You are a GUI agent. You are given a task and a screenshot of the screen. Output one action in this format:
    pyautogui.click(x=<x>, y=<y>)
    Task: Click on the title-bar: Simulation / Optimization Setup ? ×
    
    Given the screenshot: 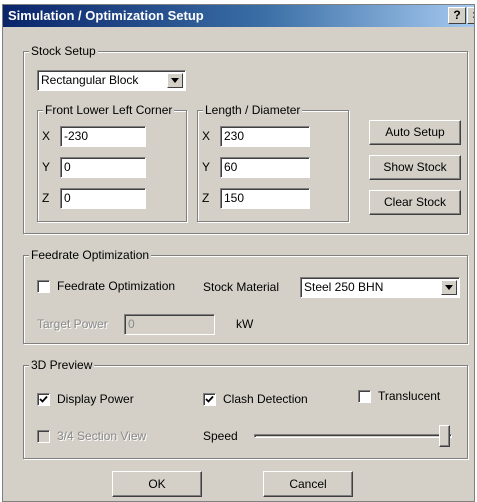 What is the action you would take?
    pyautogui.click(x=238, y=16)
    